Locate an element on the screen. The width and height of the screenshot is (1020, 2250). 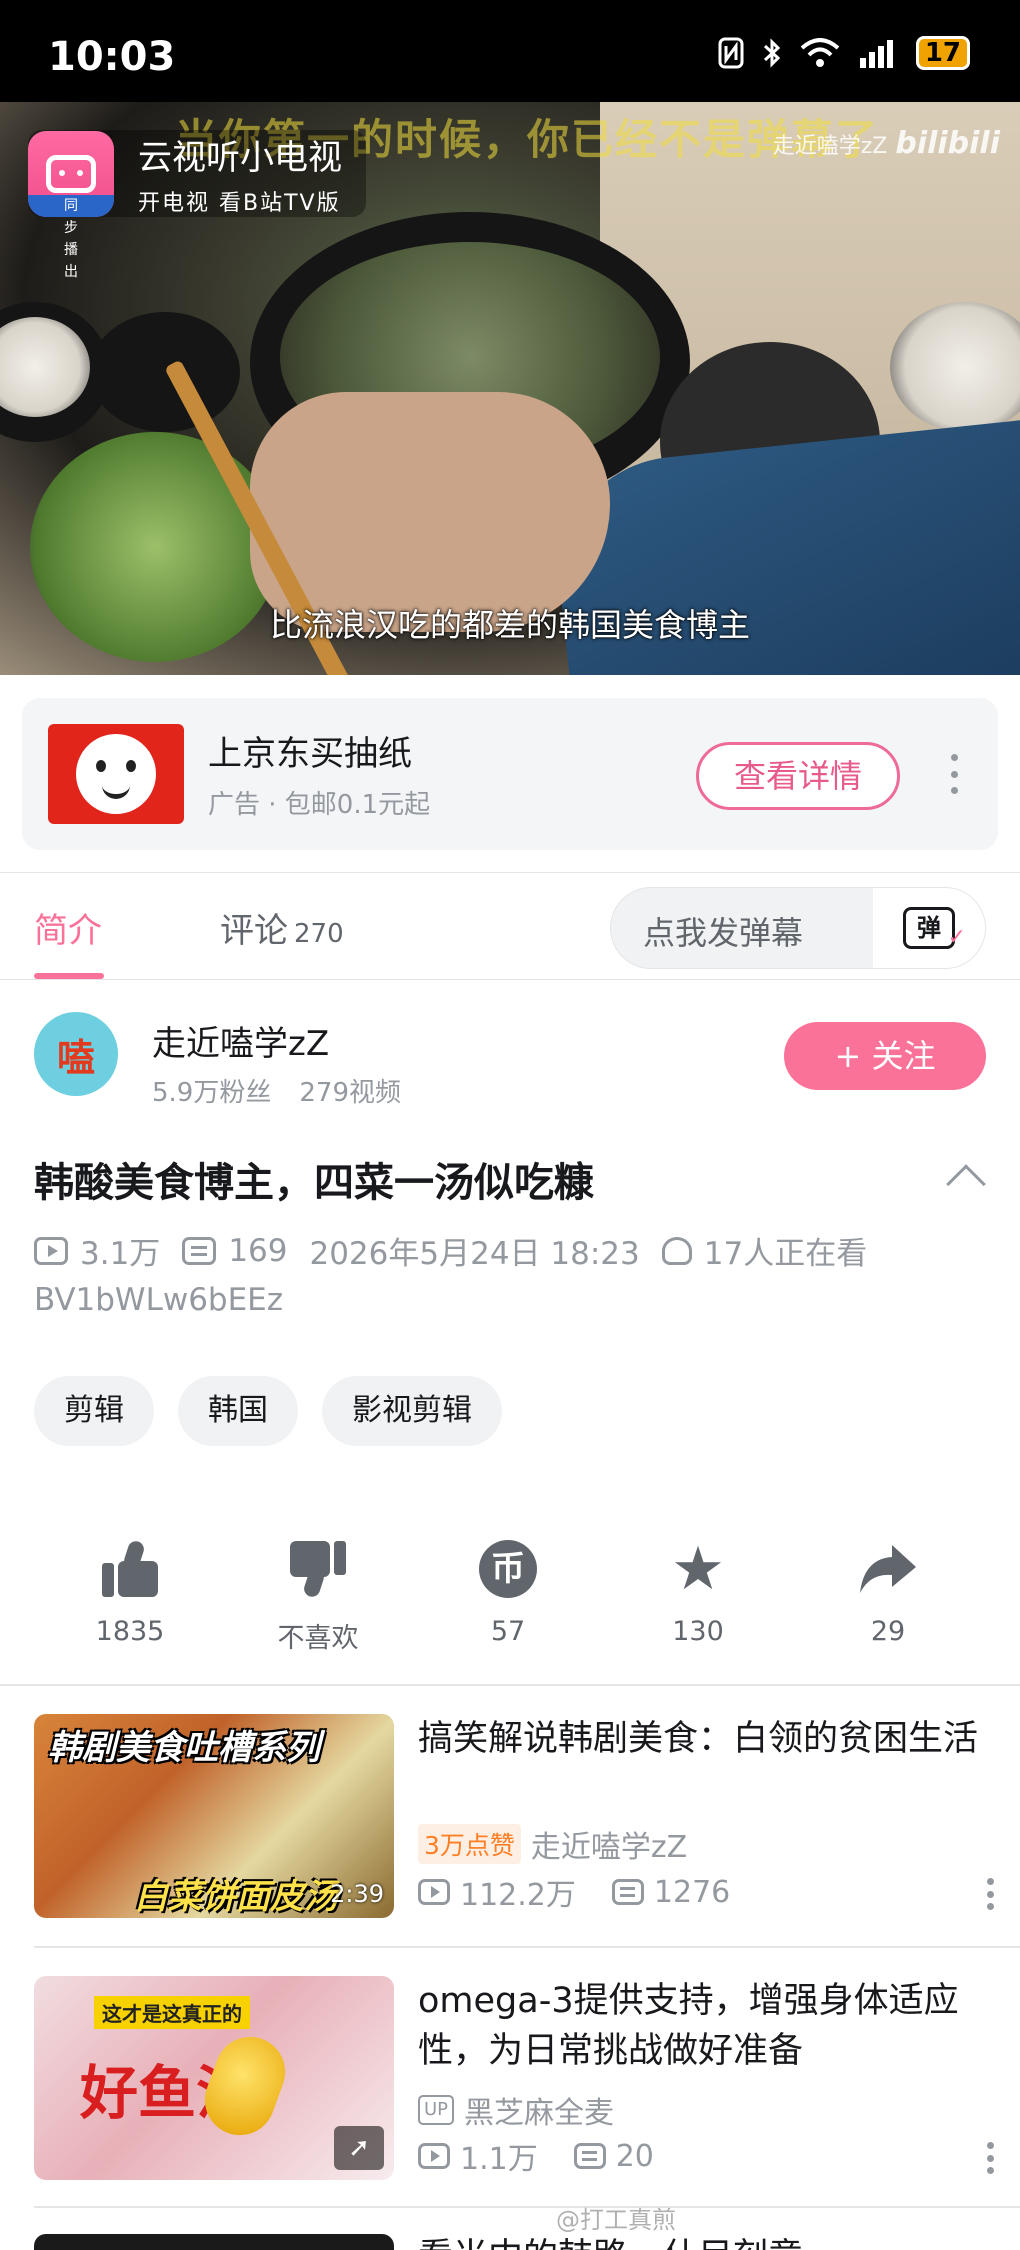
rec-title-partial: 看当中的韩路，什目刻意 is located at coordinates (610, 2241).